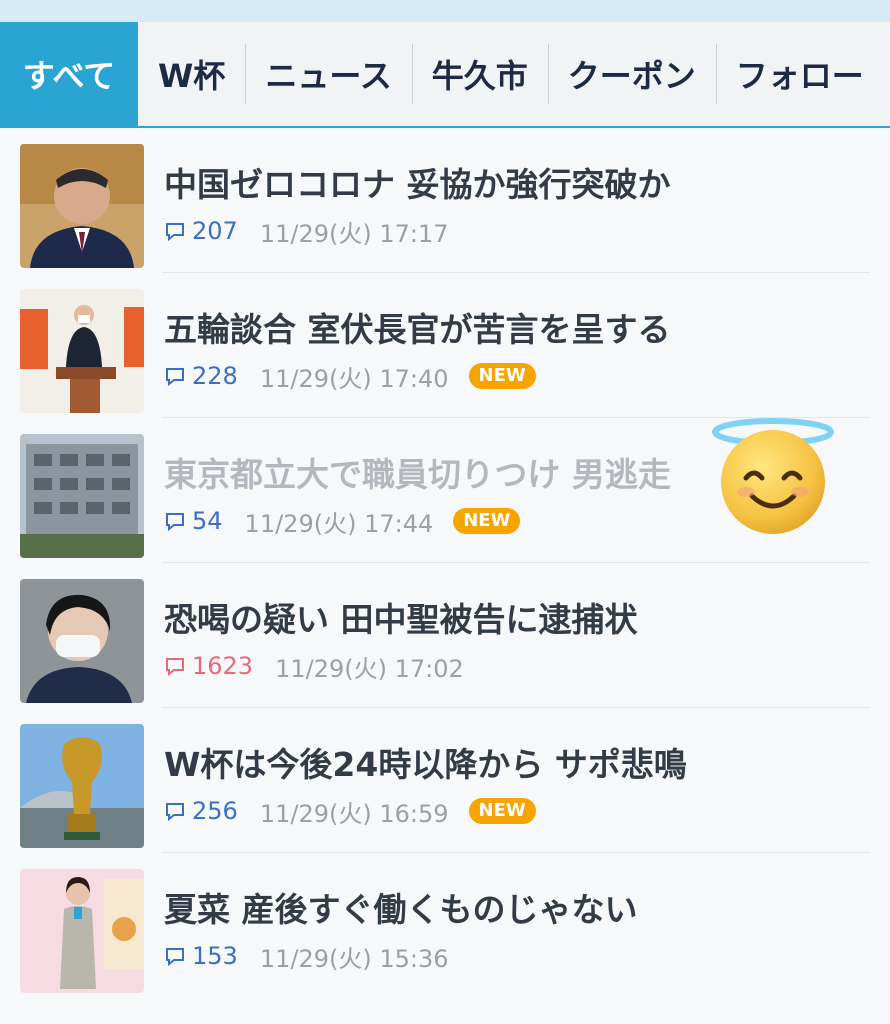 The width and height of the screenshot is (890, 1024). I want to click on article-title: W杯は今後24時以降から サポ悲鳴, so click(425, 762).